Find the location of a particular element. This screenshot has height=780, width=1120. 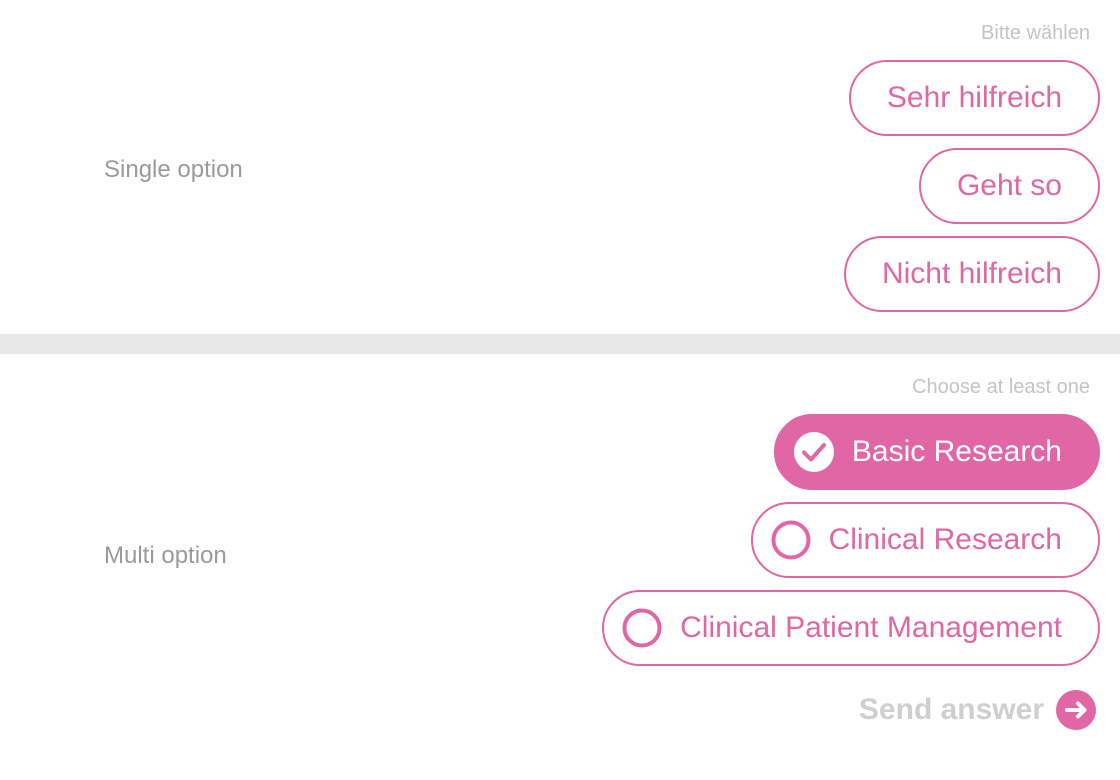

option-nicht-hilfreich: Nicht hilfreich is located at coordinates (971, 274).